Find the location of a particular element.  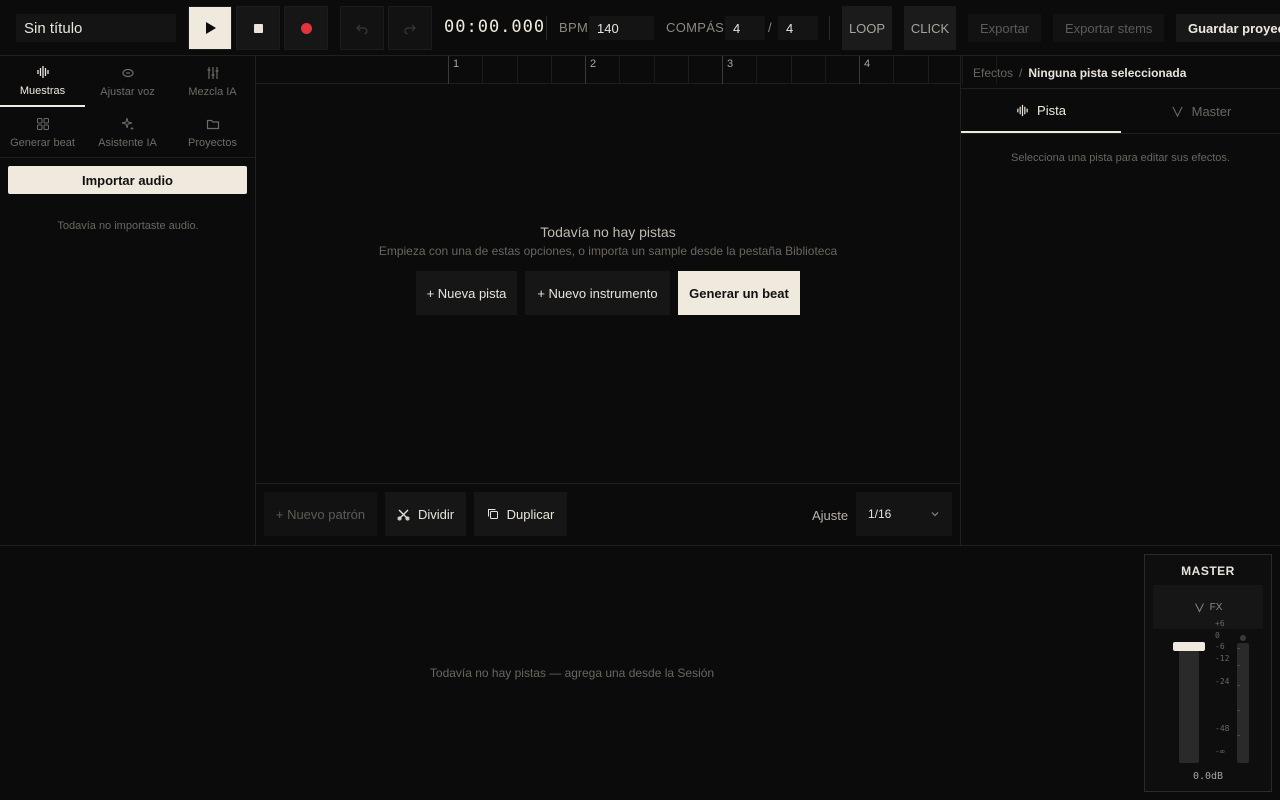

copy-icon is located at coordinates (492, 514).